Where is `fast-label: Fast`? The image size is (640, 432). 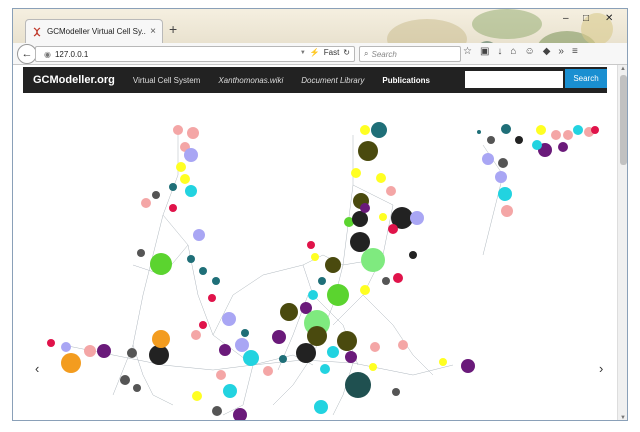 fast-label: Fast is located at coordinates (332, 52).